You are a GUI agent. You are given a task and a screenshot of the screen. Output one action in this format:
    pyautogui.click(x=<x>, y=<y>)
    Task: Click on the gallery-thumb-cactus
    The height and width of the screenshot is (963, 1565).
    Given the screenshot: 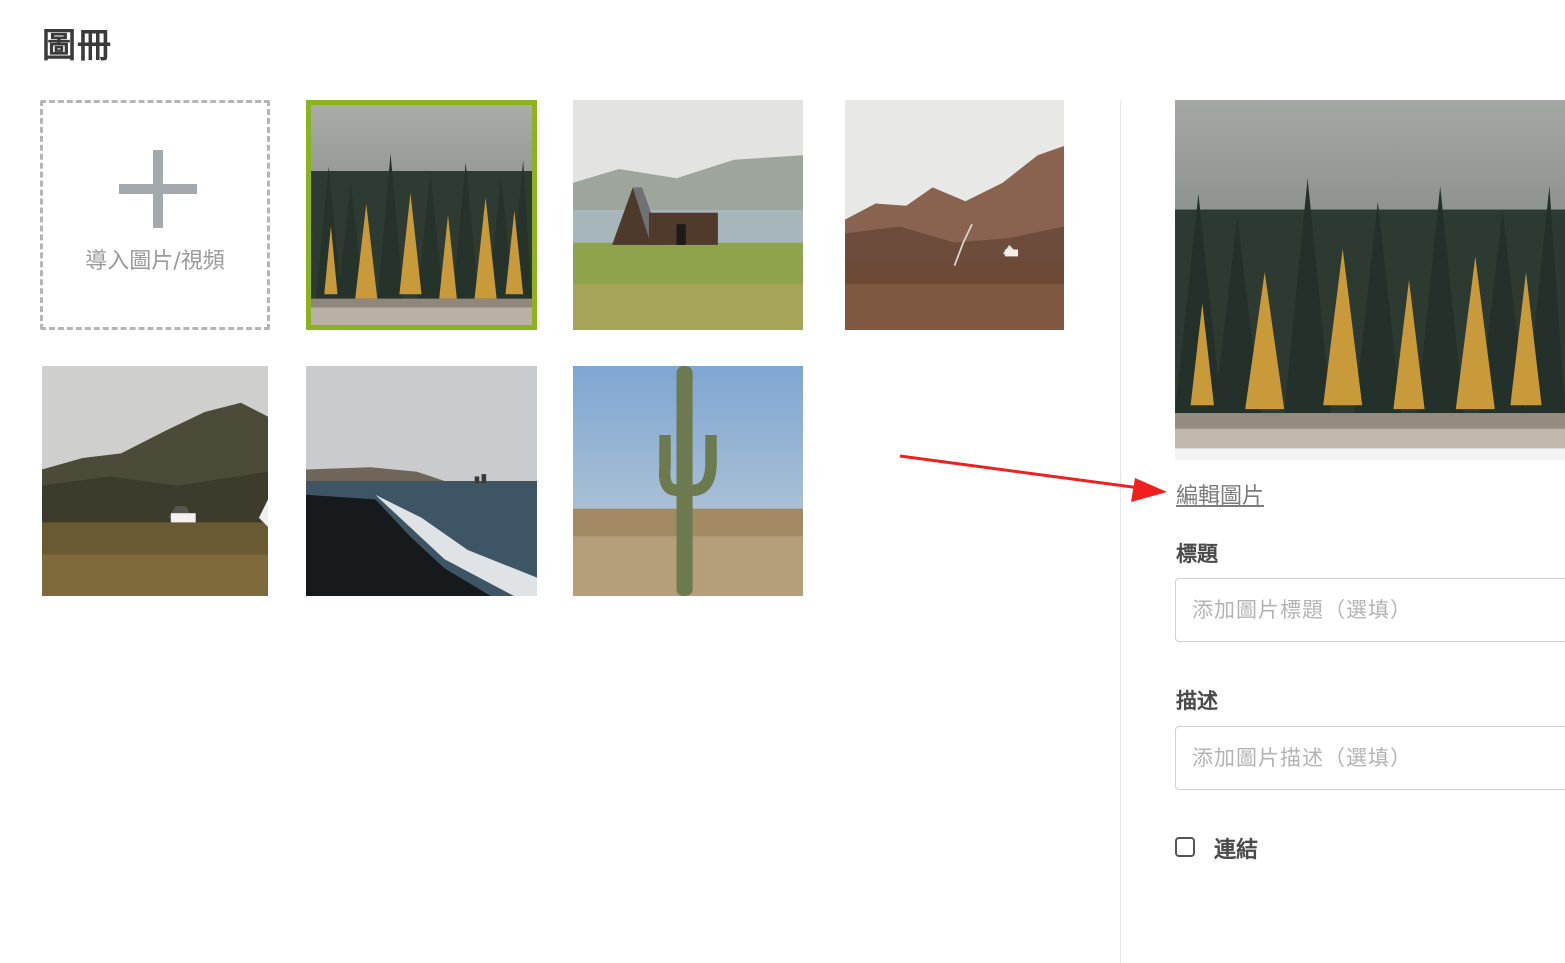 What is the action you would take?
    pyautogui.click(x=688, y=481)
    